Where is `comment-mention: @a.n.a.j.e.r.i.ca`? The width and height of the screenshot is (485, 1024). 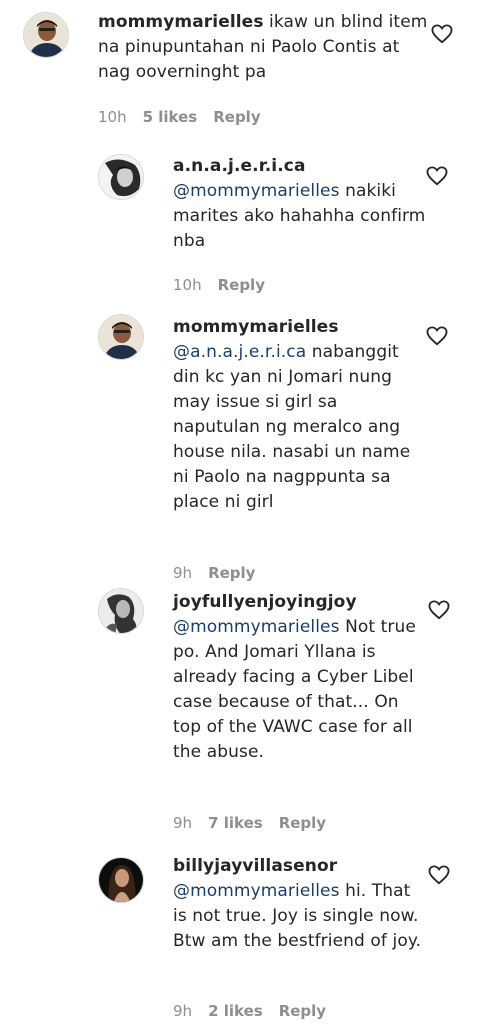 comment-mention: @a.n.a.j.e.r.i.ca is located at coordinates (239, 352).